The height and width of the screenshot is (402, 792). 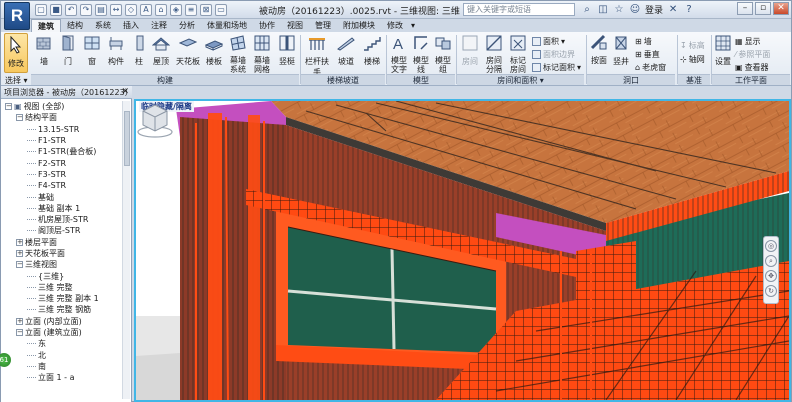 I want to click on help-icon: ?, so click(x=689, y=10).